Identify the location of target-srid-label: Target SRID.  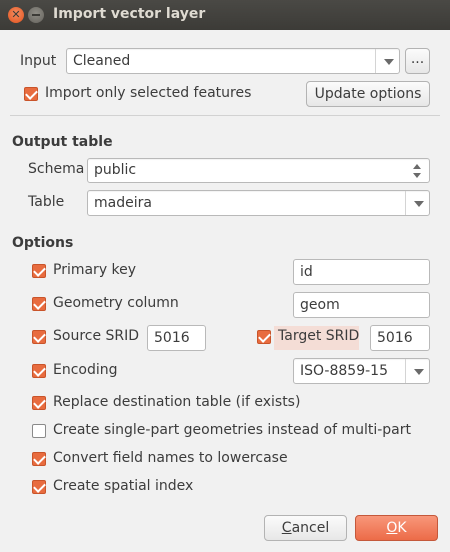
(319, 336).